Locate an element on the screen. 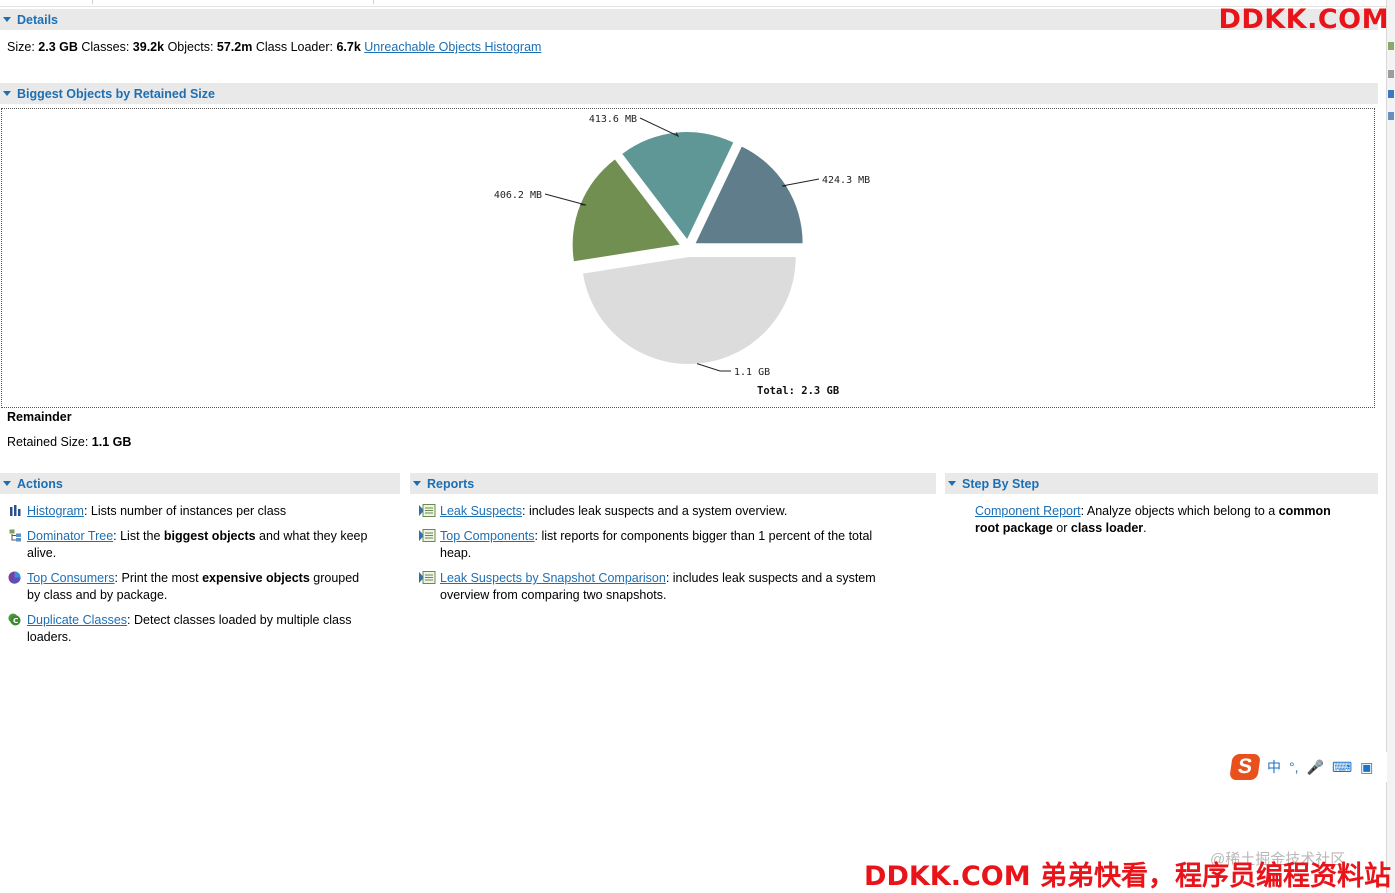  top-components-link: Top Components is located at coordinates (487, 536).